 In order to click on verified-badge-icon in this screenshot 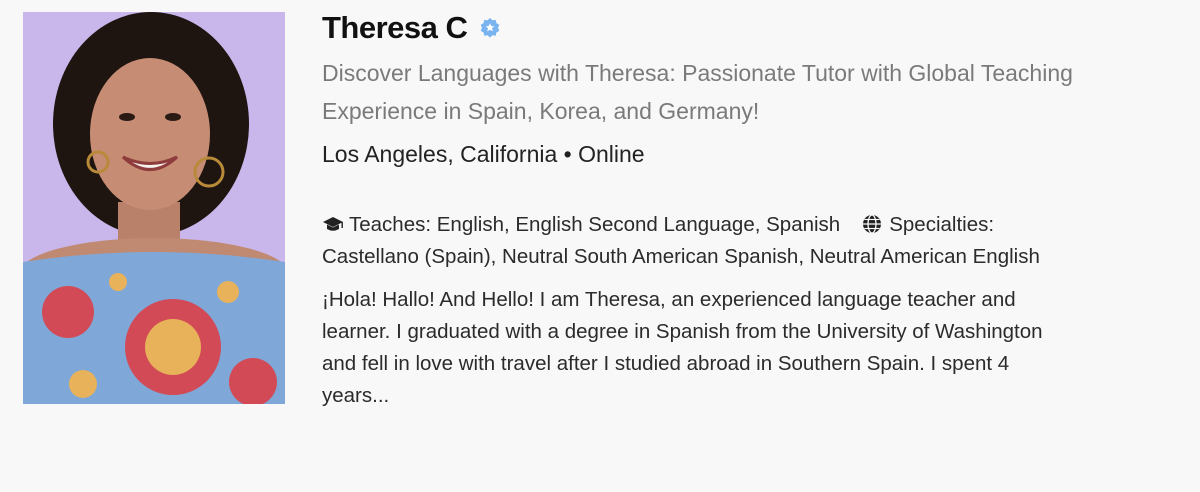, I will do `click(490, 28)`.